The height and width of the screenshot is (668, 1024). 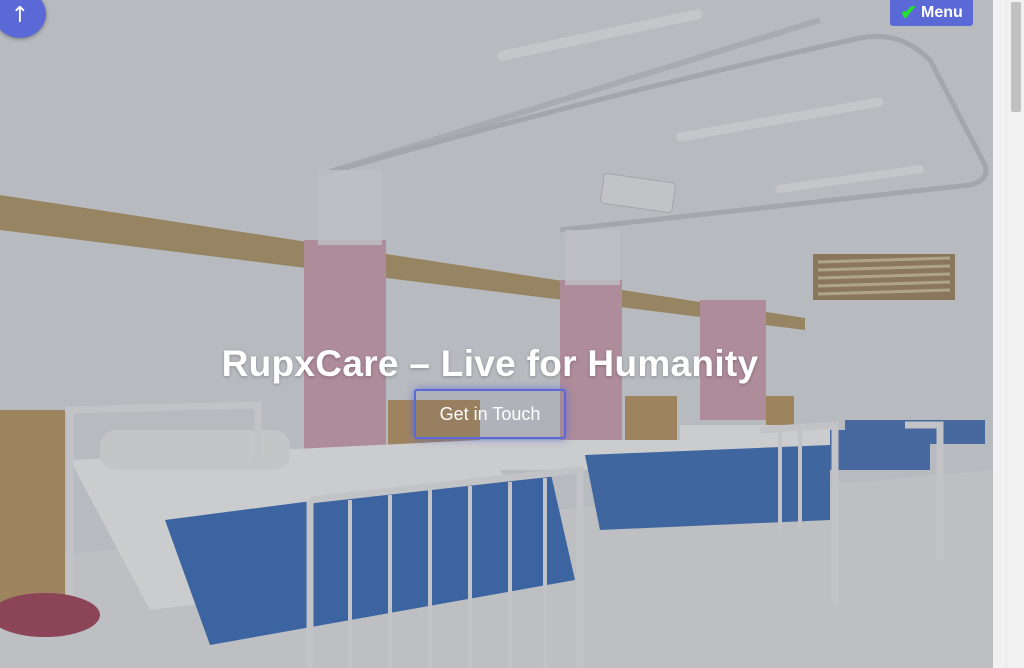 What do you see at coordinates (1015, 334) in the screenshot?
I see `page-scrollbar` at bounding box center [1015, 334].